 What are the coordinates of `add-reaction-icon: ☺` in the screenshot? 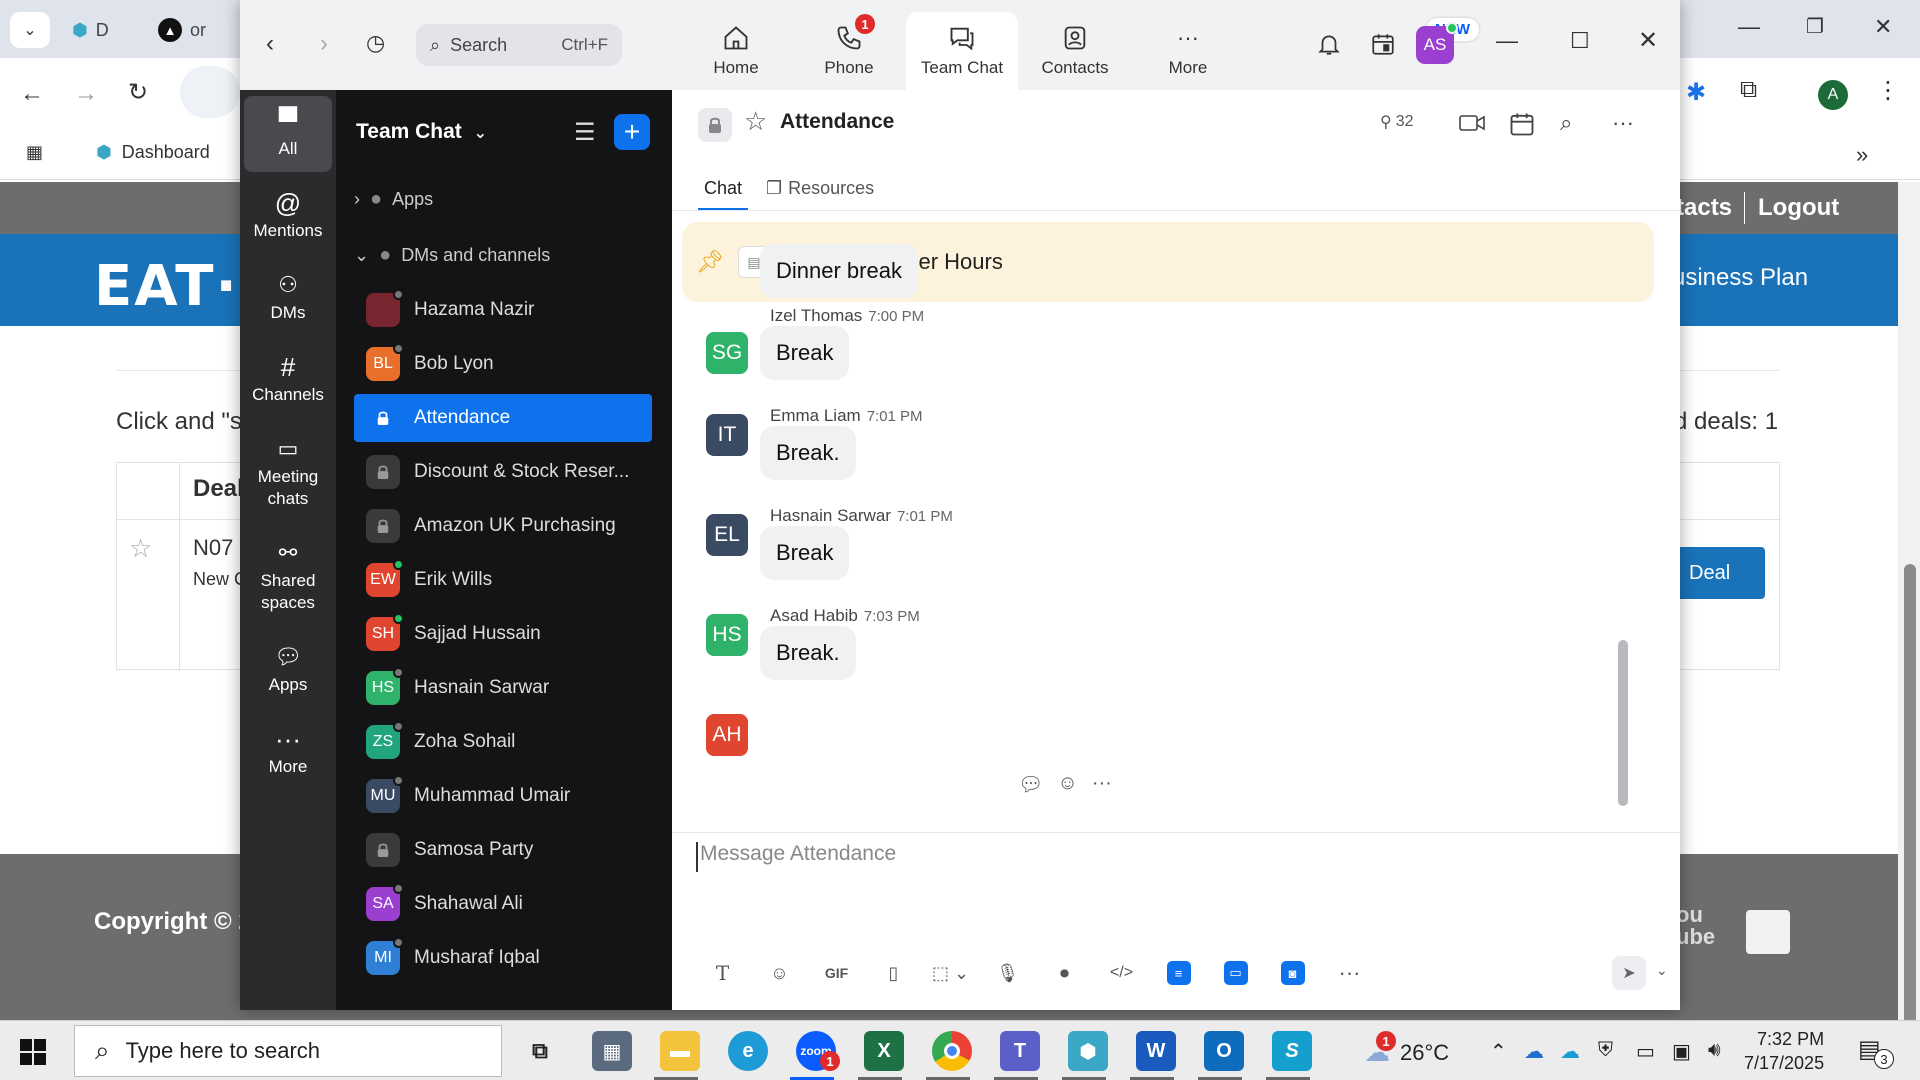 It's located at (1067, 784).